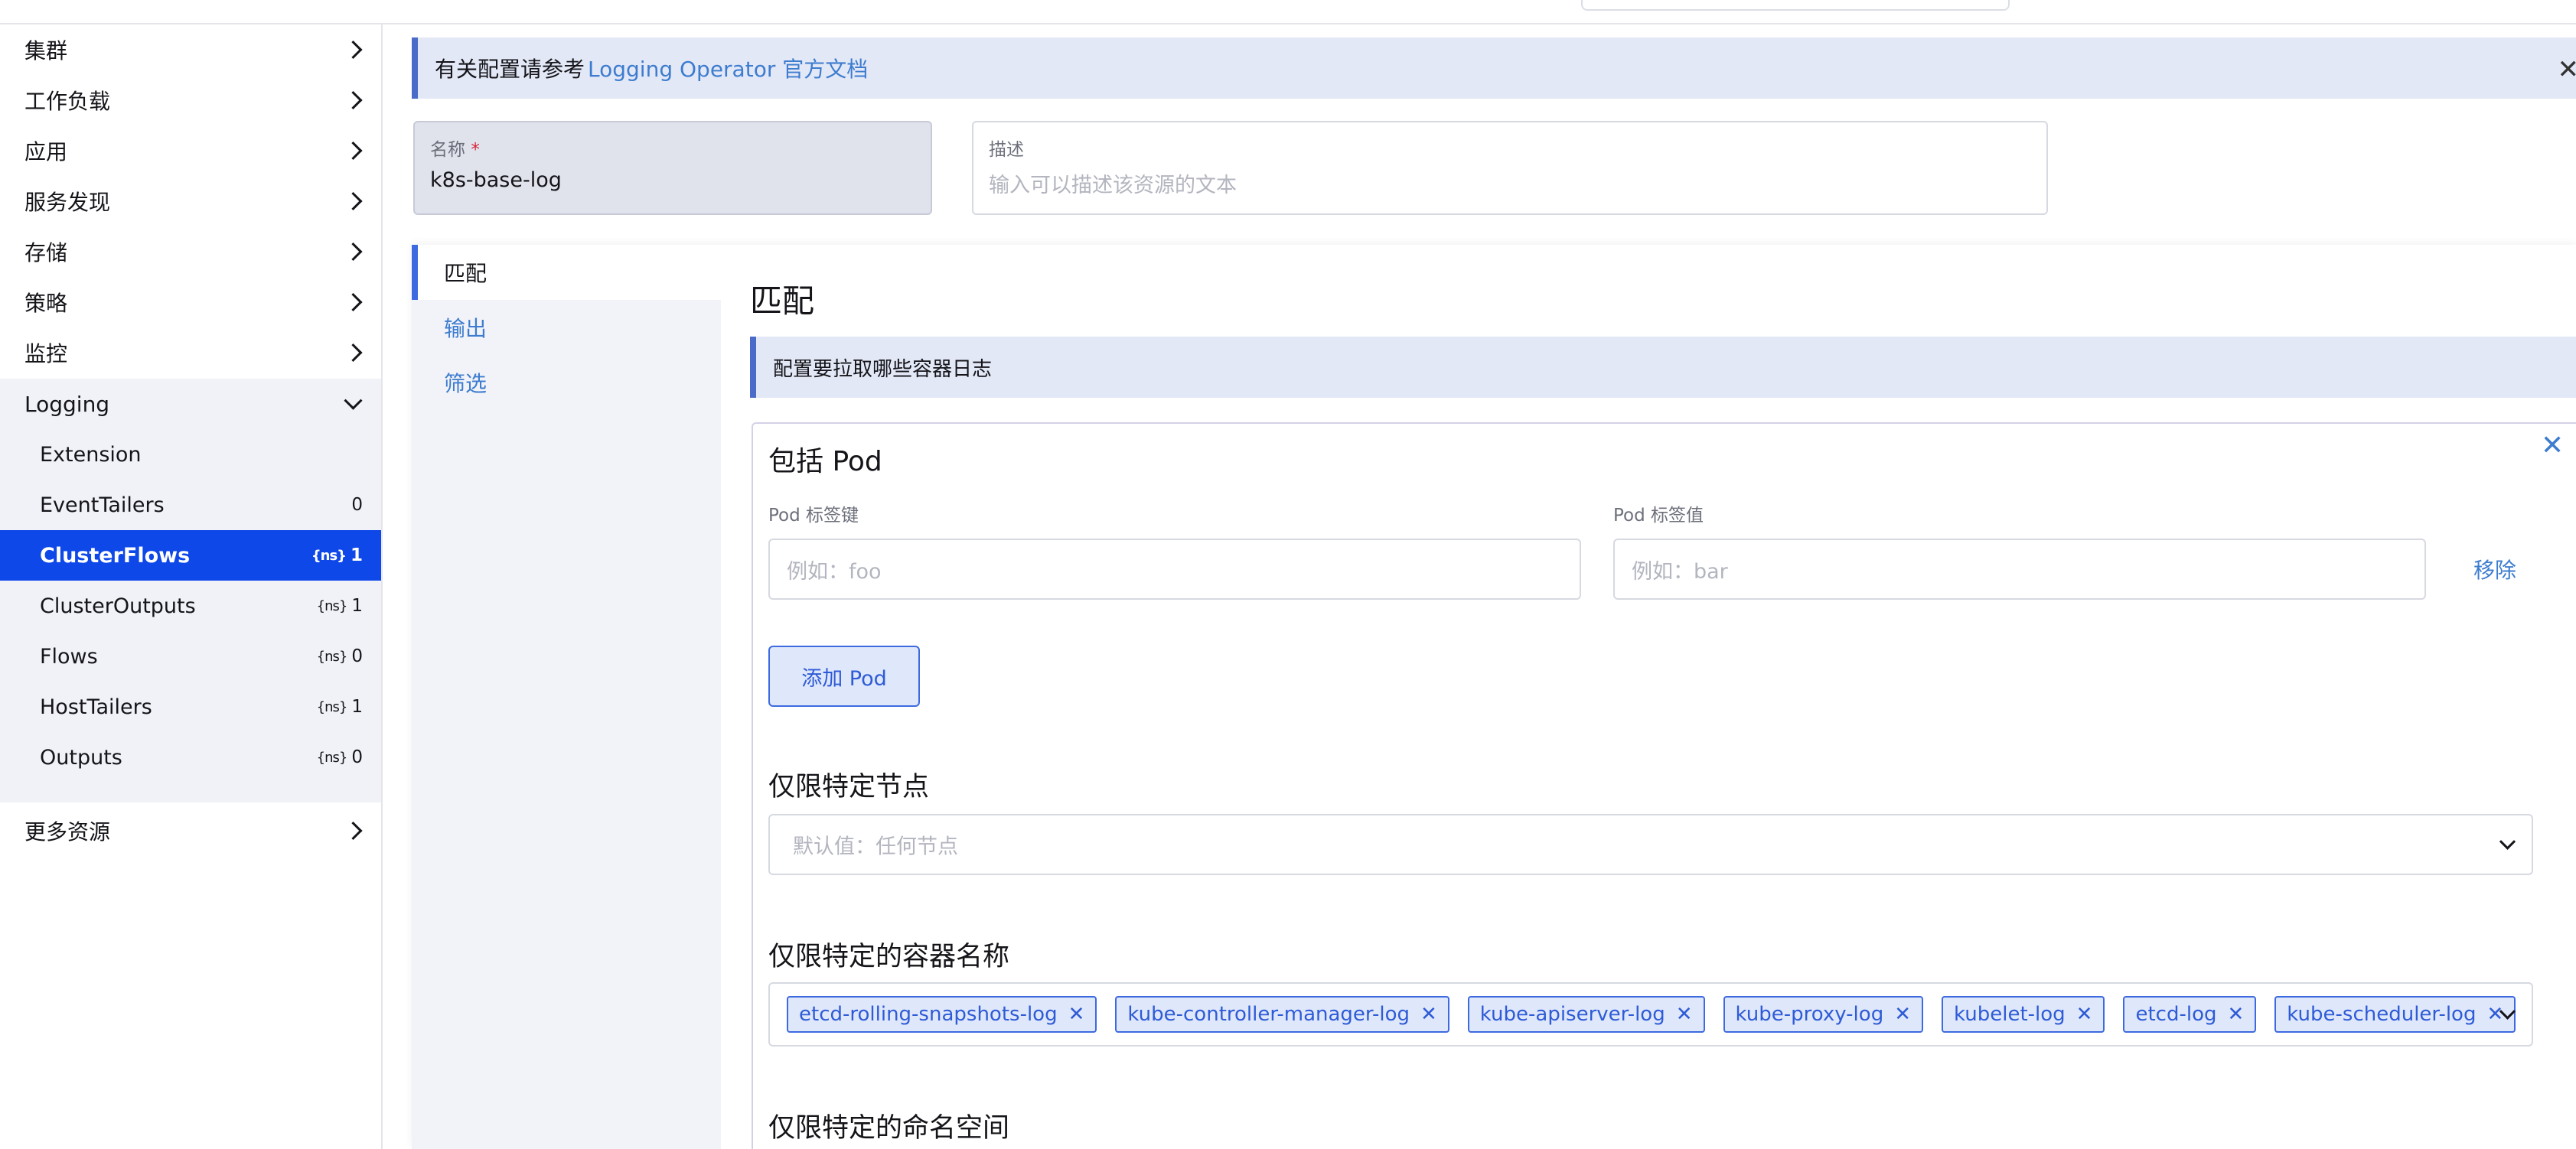 Image resolution: width=2576 pixels, height=1149 pixels. What do you see at coordinates (889, 957) in the screenshot?
I see `containers-title: 仅限特定的容器名称` at bounding box center [889, 957].